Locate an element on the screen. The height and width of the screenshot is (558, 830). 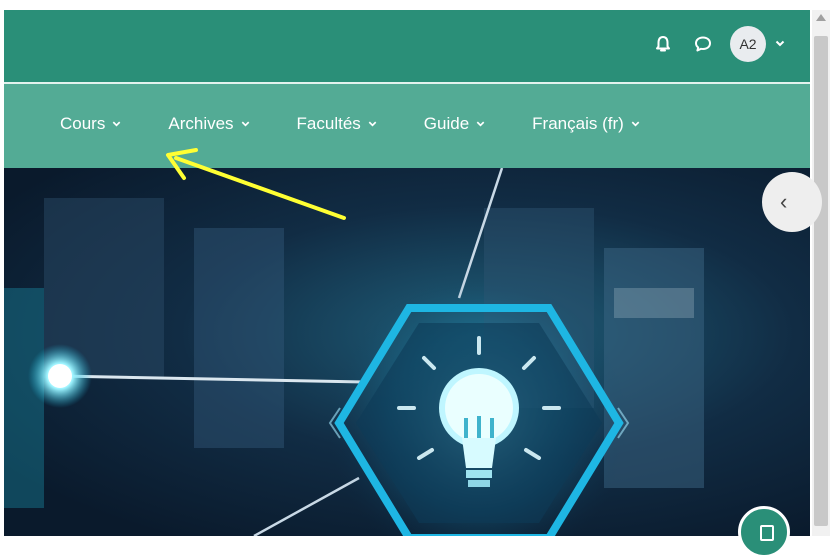
user-menu: A2 is located at coordinates (758, 44).